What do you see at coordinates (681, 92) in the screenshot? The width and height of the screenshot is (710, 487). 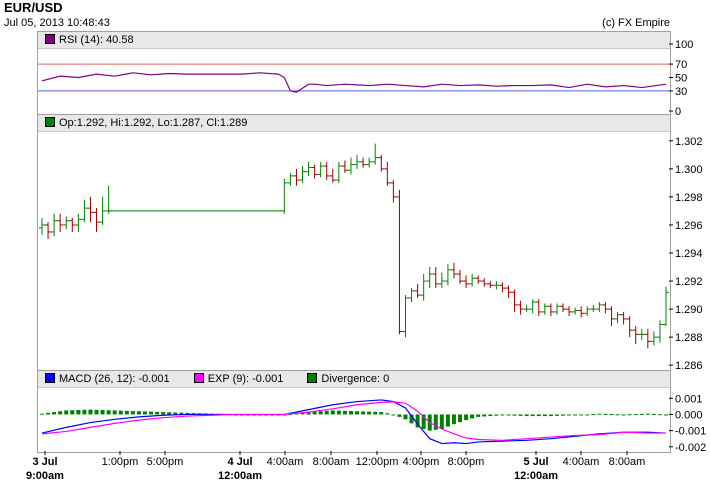 I see `rsi-tick-label: 30` at bounding box center [681, 92].